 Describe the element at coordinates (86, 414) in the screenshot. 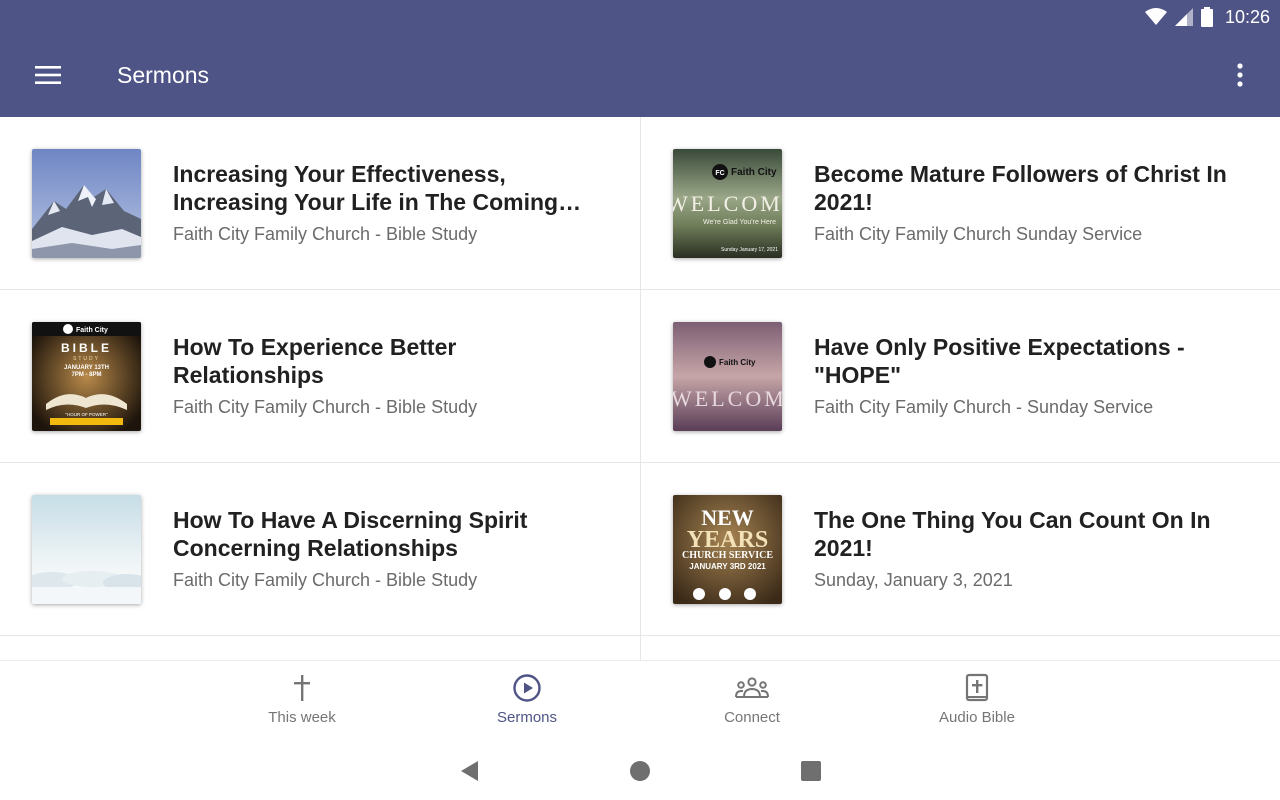

I see `svg-text: "HOUR OF POWER"` at that location.